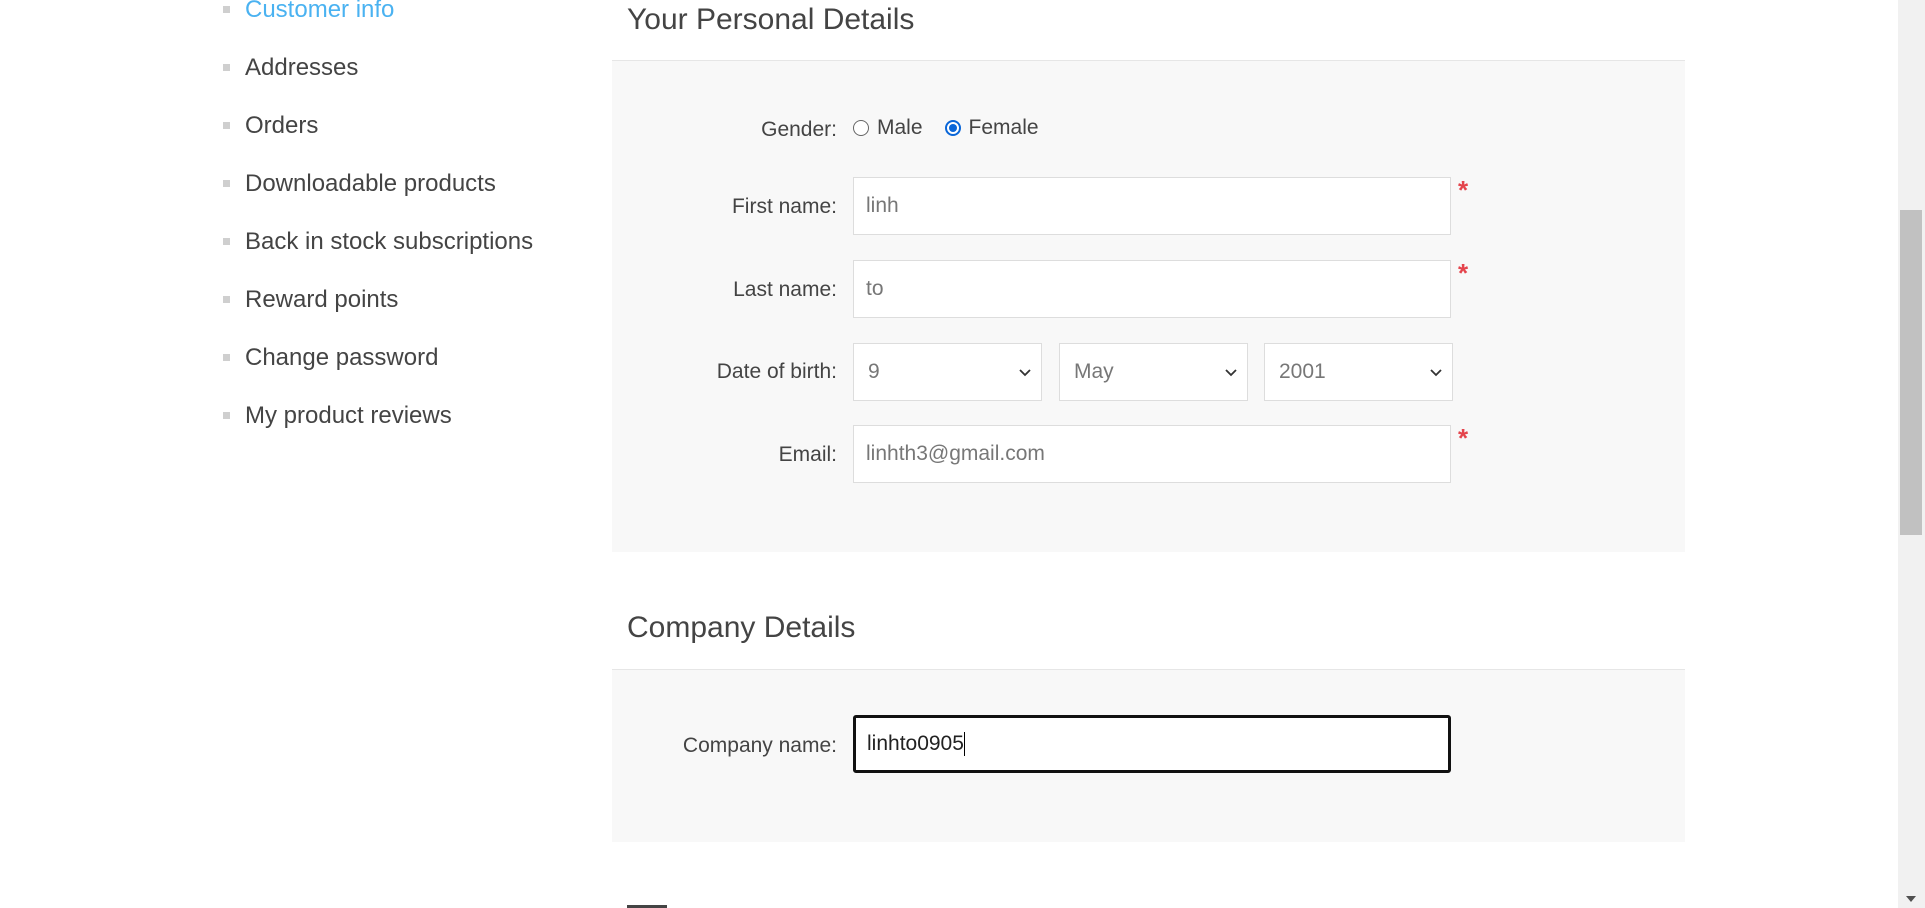 The width and height of the screenshot is (1925, 908). I want to click on company-name-field: linhto0905, so click(1152, 744).